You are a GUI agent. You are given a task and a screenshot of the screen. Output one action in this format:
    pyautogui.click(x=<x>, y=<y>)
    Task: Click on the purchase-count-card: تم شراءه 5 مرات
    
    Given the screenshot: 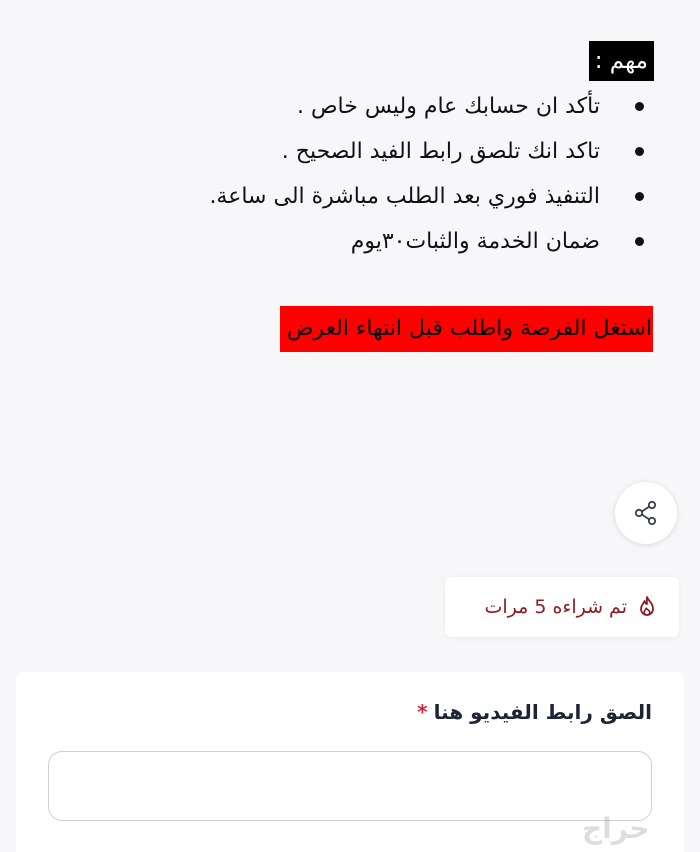 What is the action you would take?
    pyautogui.click(x=562, y=607)
    